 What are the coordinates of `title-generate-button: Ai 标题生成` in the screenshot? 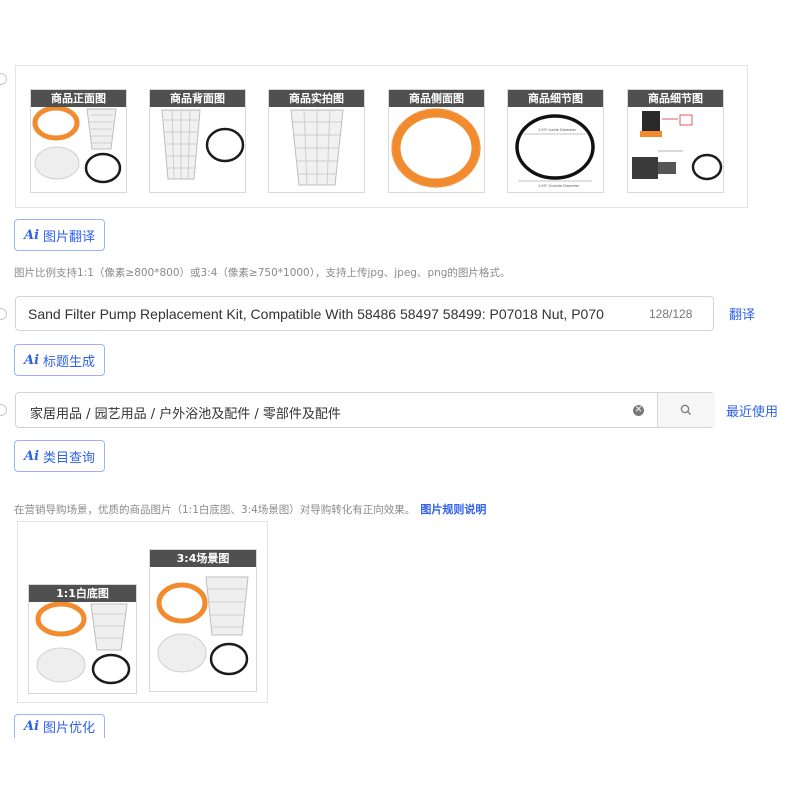 It's located at (60, 360).